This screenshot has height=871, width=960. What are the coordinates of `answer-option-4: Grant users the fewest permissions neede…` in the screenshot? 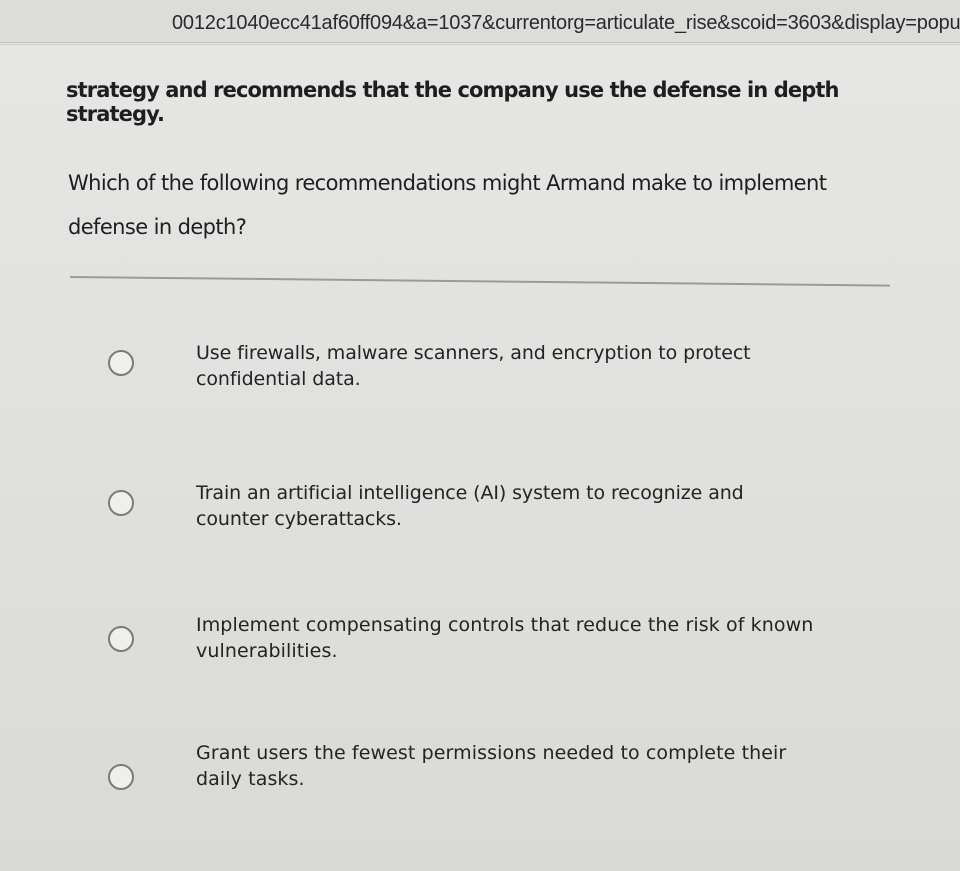 It's located at (480, 776).